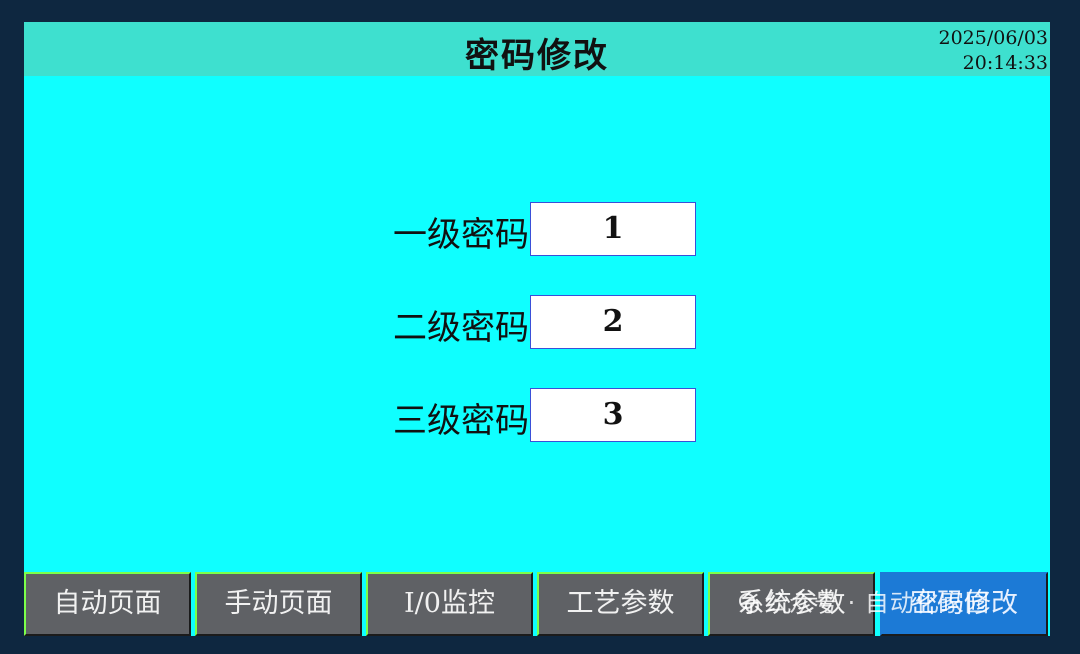  Describe the element at coordinates (1005, 63) in the screenshot. I see `time-text: 20:14:33` at that location.